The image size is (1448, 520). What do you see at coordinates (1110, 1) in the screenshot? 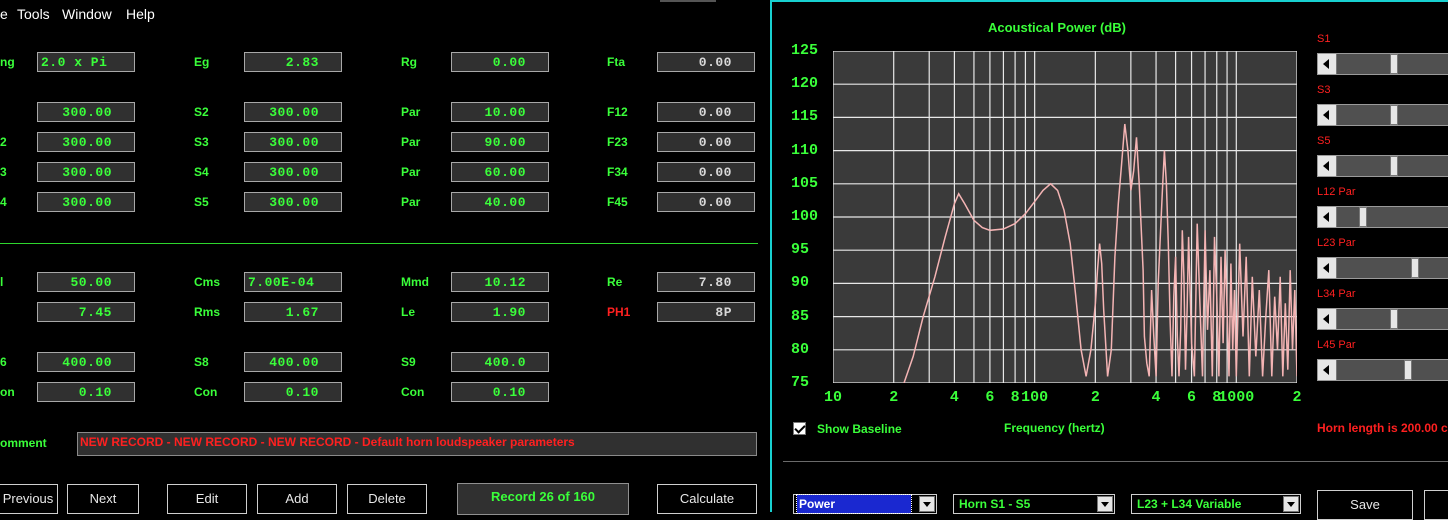
I see `panel-top-border` at bounding box center [1110, 1].